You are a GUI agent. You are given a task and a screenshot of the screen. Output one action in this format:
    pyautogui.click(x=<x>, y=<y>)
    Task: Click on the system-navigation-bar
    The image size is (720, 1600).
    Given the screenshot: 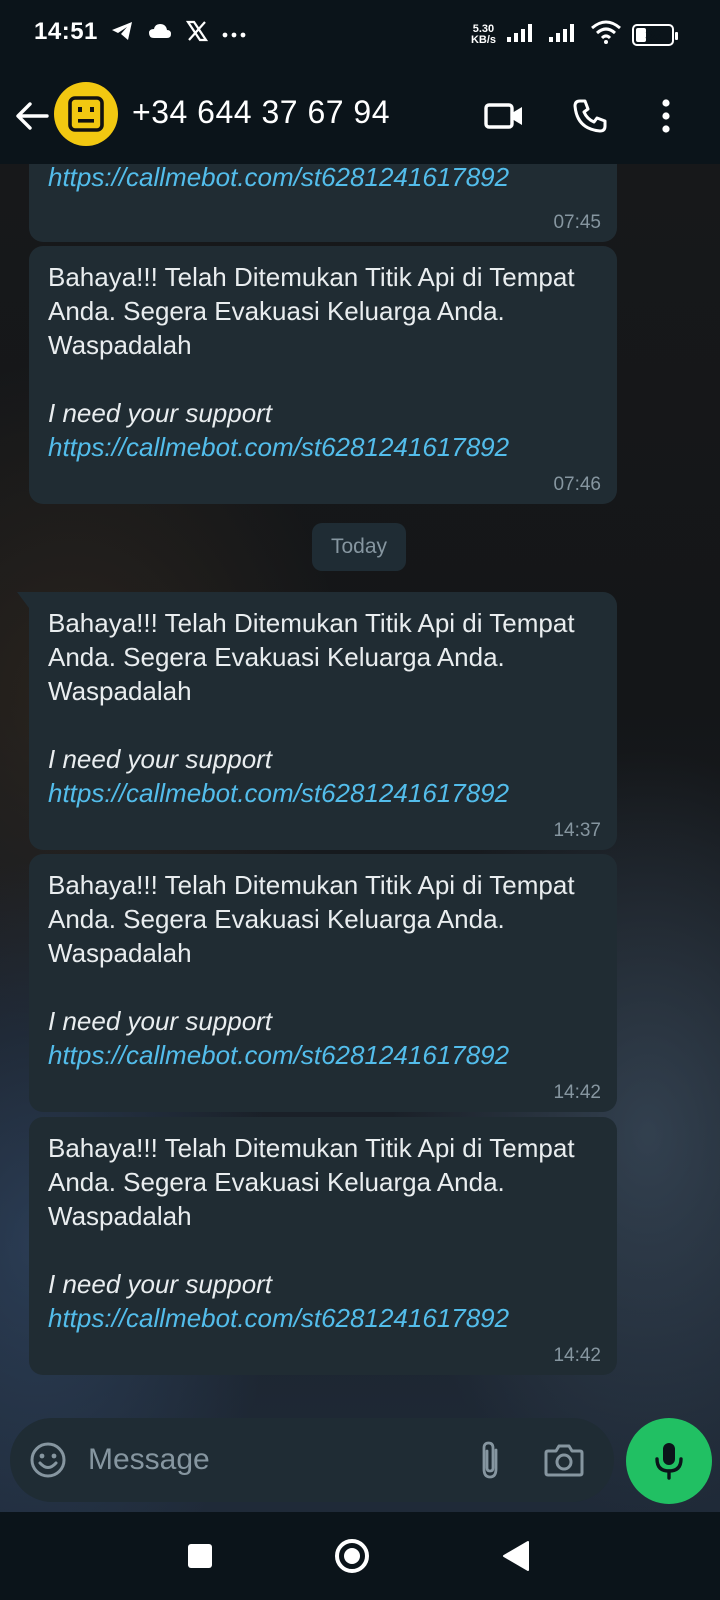 What is the action you would take?
    pyautogui.click(x=360, y=1556)
    